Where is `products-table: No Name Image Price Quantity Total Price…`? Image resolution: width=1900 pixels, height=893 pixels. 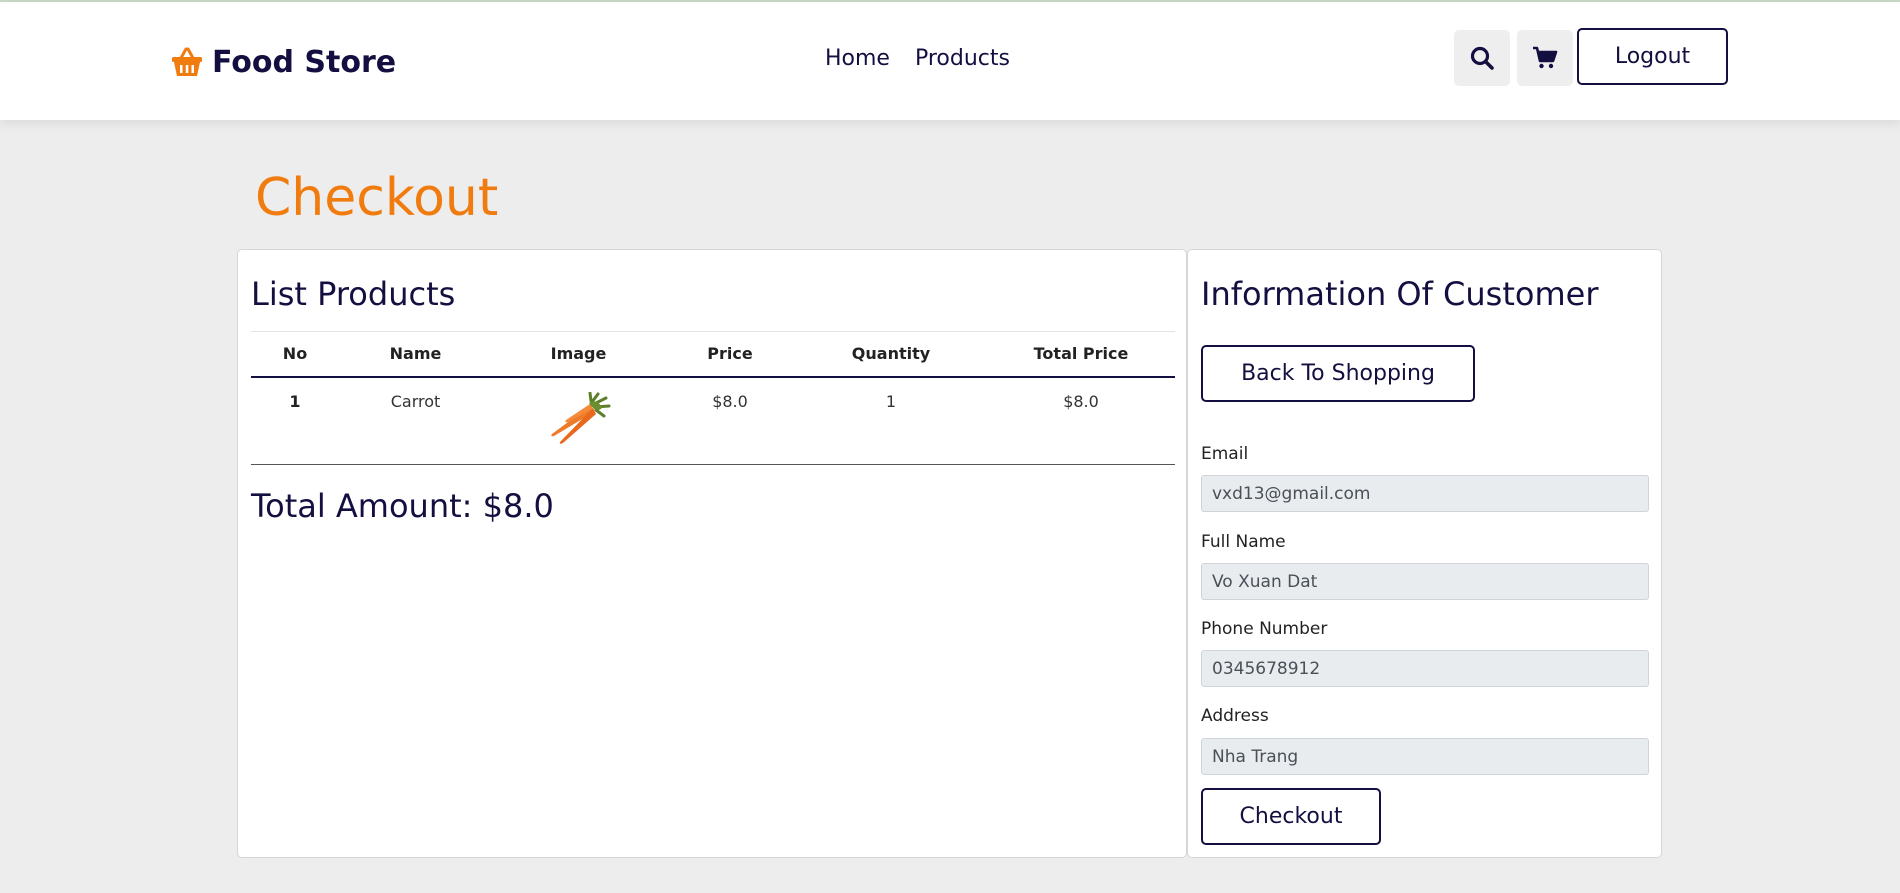
products-table: No Name Image Price Quantity Total Price… is located at coordinates (713, 398).